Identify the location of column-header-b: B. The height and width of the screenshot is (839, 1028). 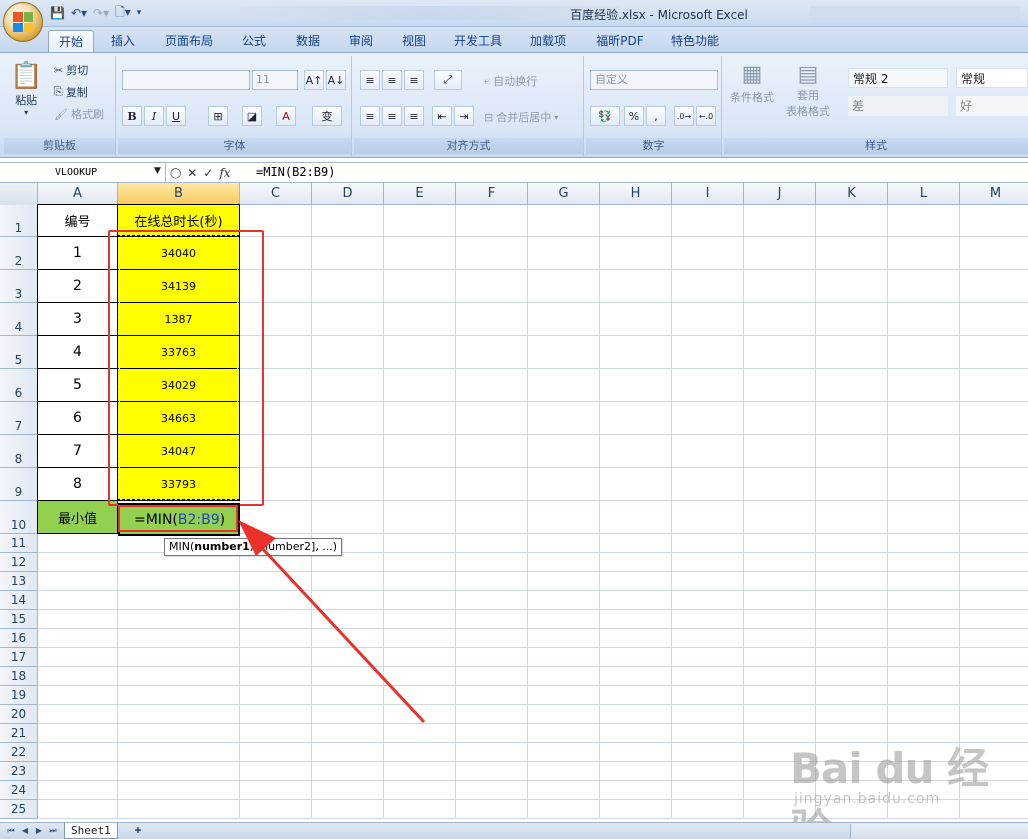
(179, 194).